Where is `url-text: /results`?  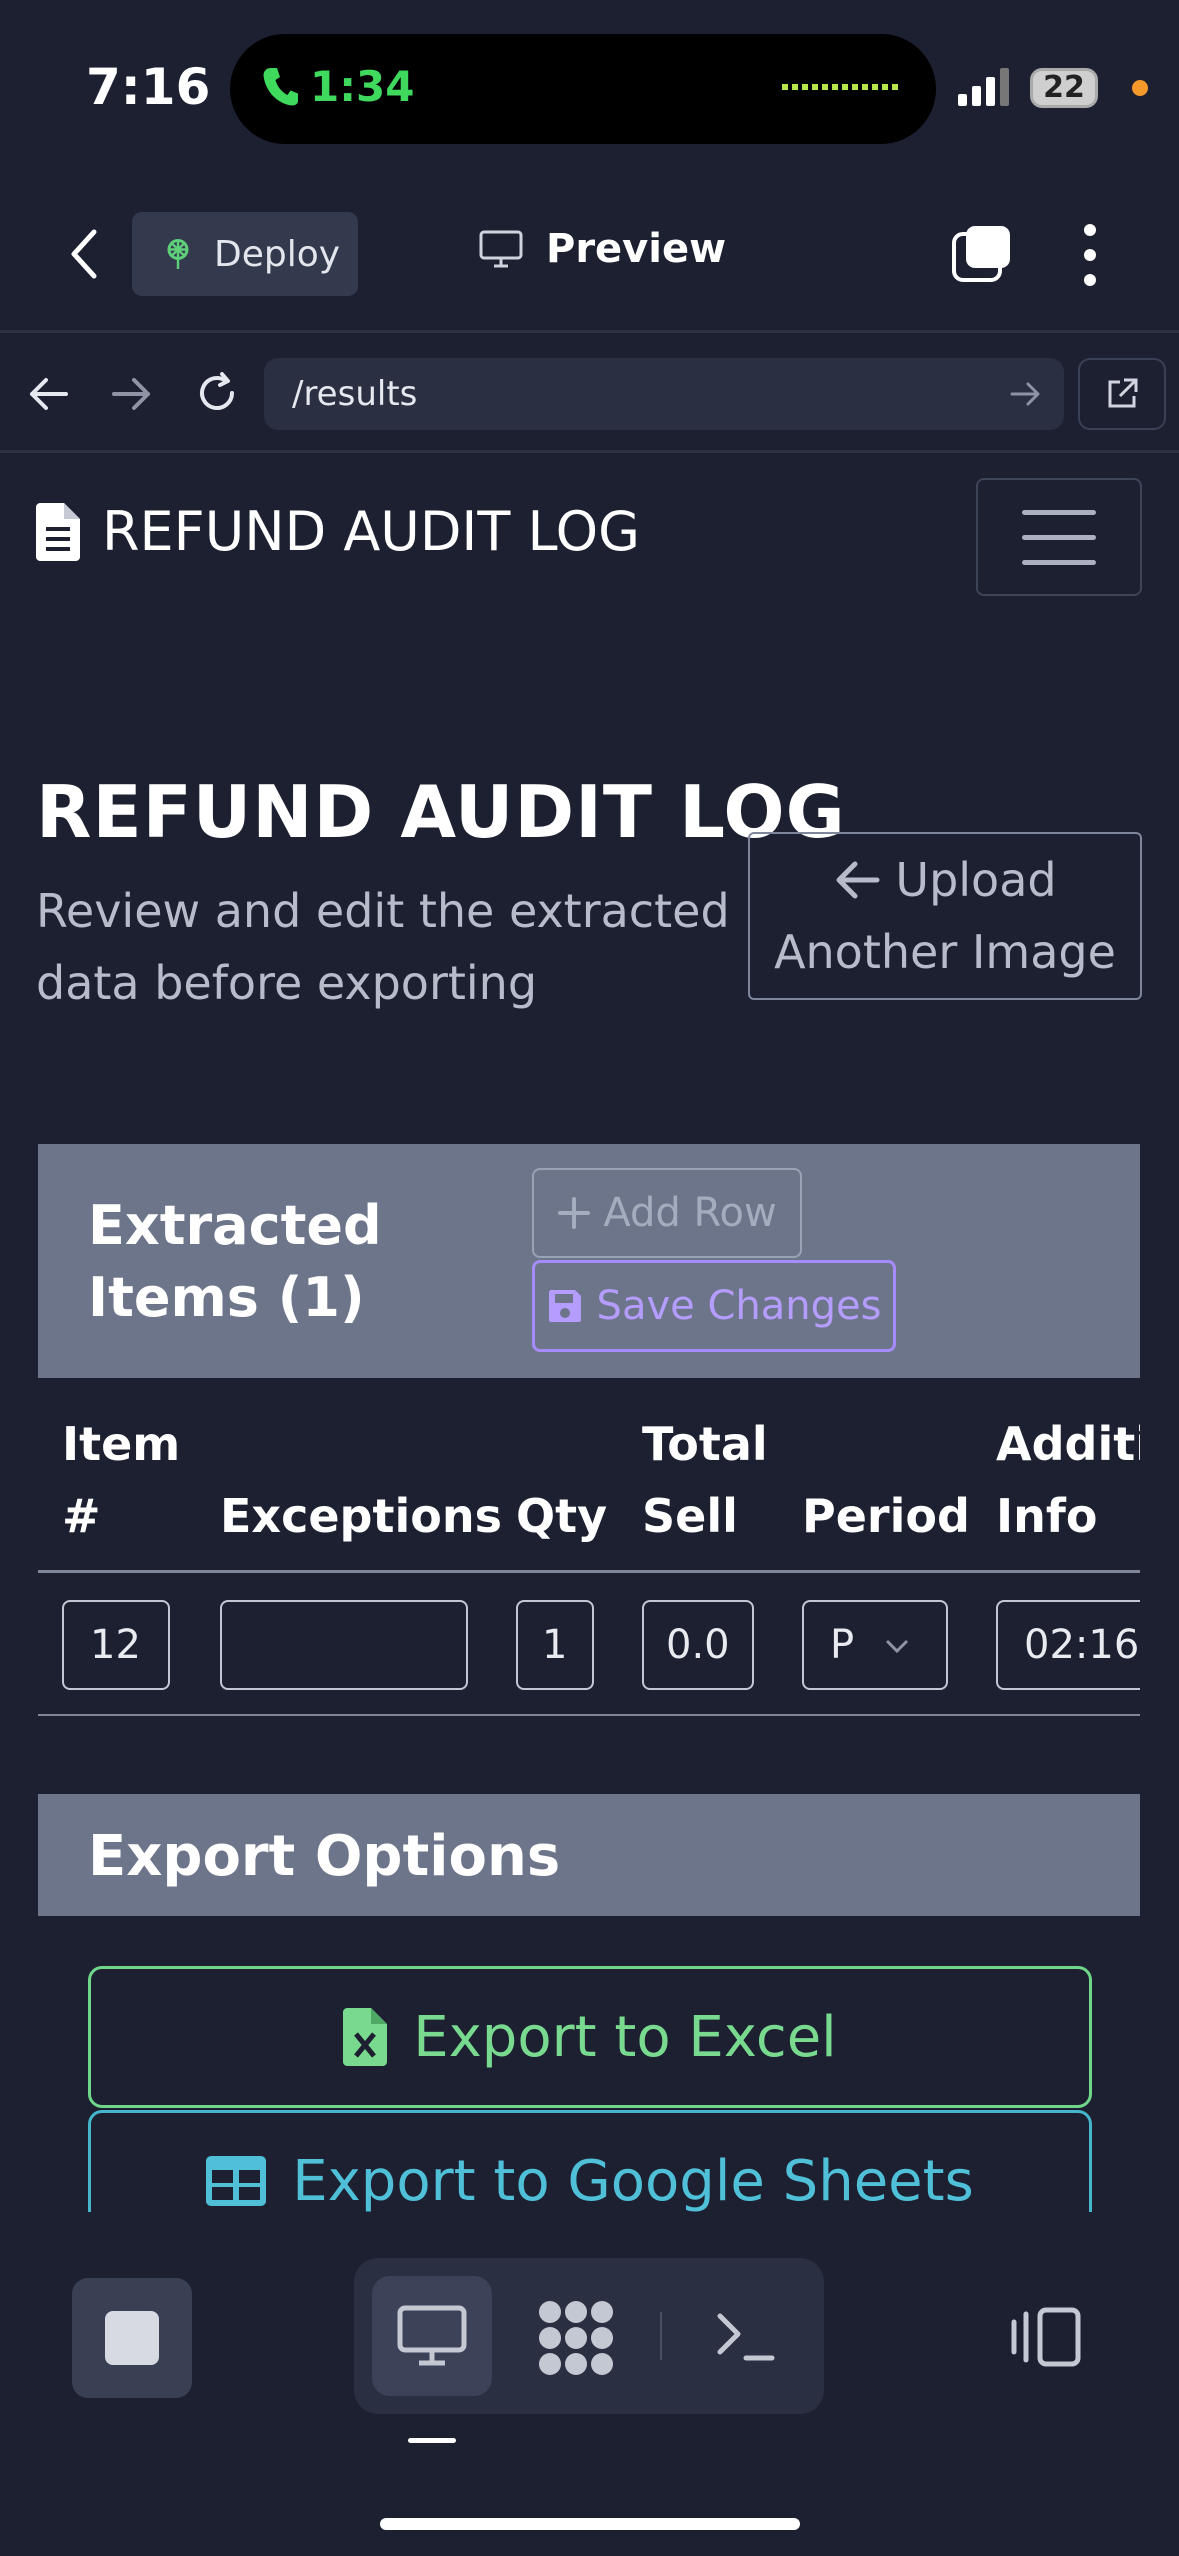
url-text: /results is located at coordinates (355, 394).